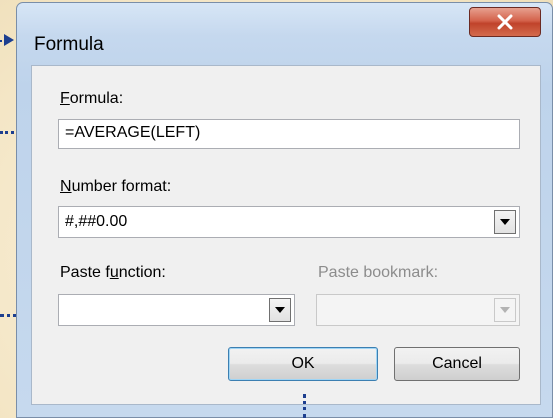 The height and width of the screenshot is (418, 553). I want to click on paste-function-label-pre: Paste f, so click(85, 272).